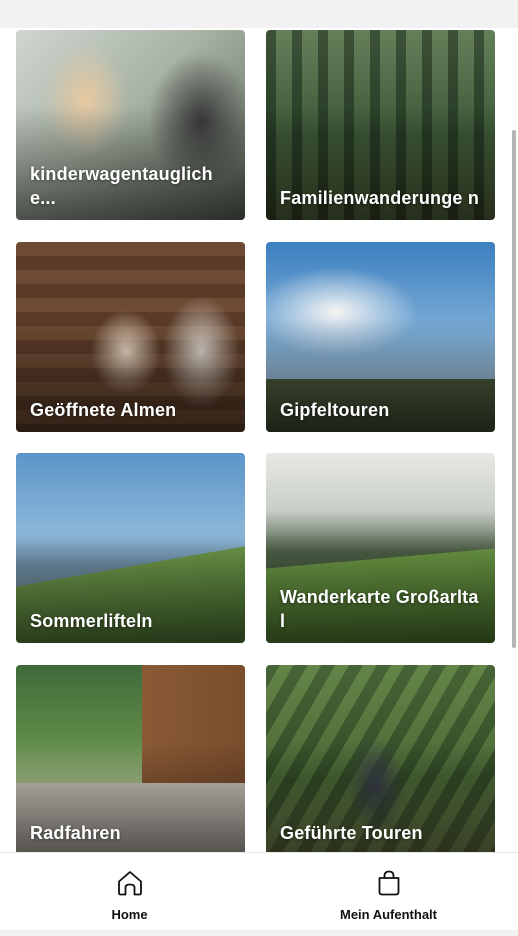  I want to click on bottom-navigation: Home Mein Aufenthalt, so click(259, 894).